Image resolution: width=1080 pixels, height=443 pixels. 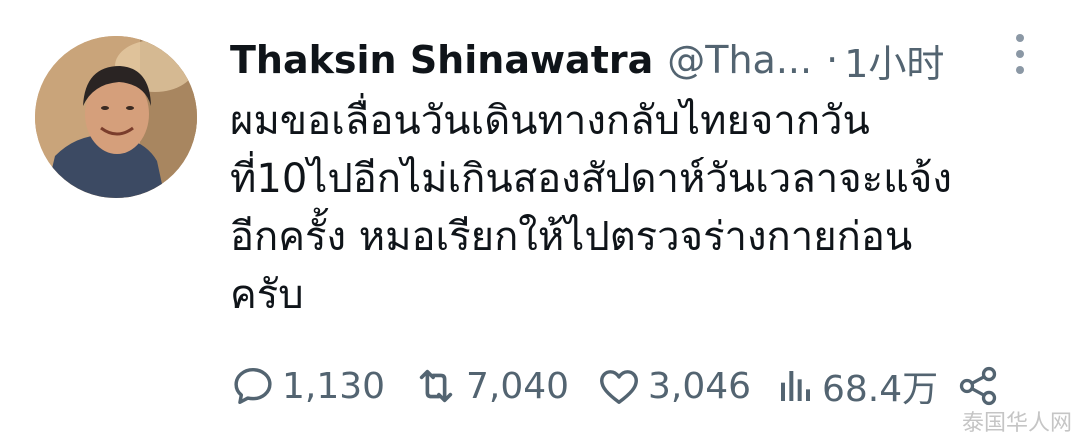 I want to click on like-button: 3,046, so click(x=686, y=386).